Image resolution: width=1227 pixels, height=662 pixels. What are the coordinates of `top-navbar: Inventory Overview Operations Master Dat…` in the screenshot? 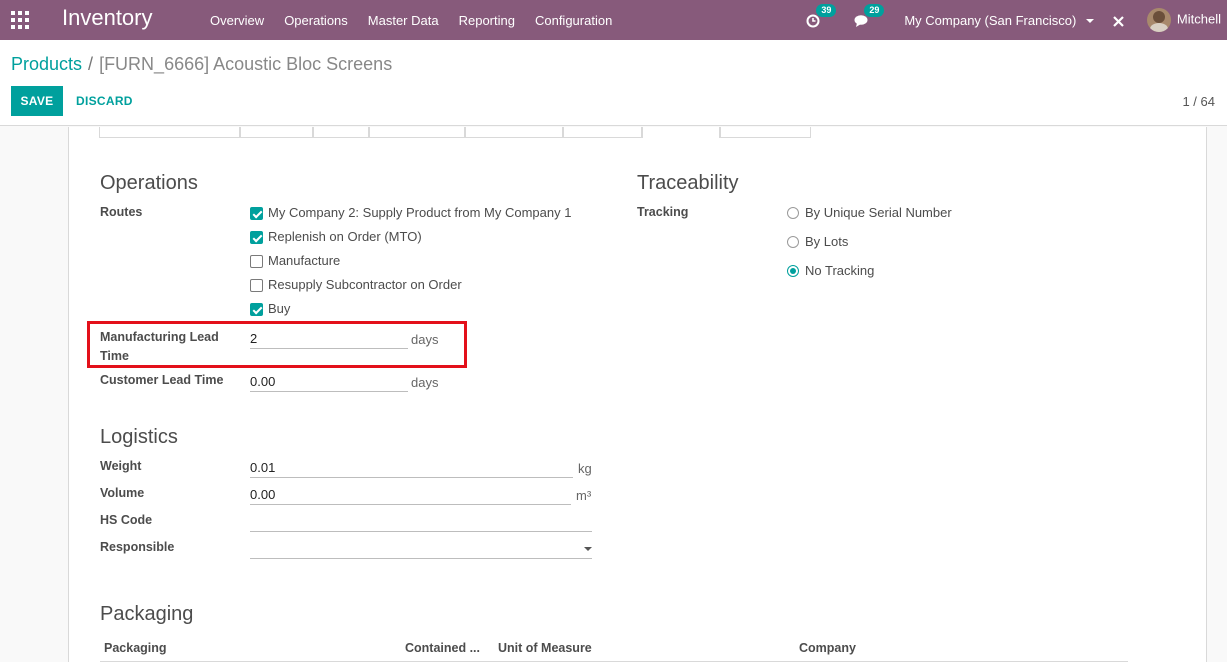 It's located at (613, 20).